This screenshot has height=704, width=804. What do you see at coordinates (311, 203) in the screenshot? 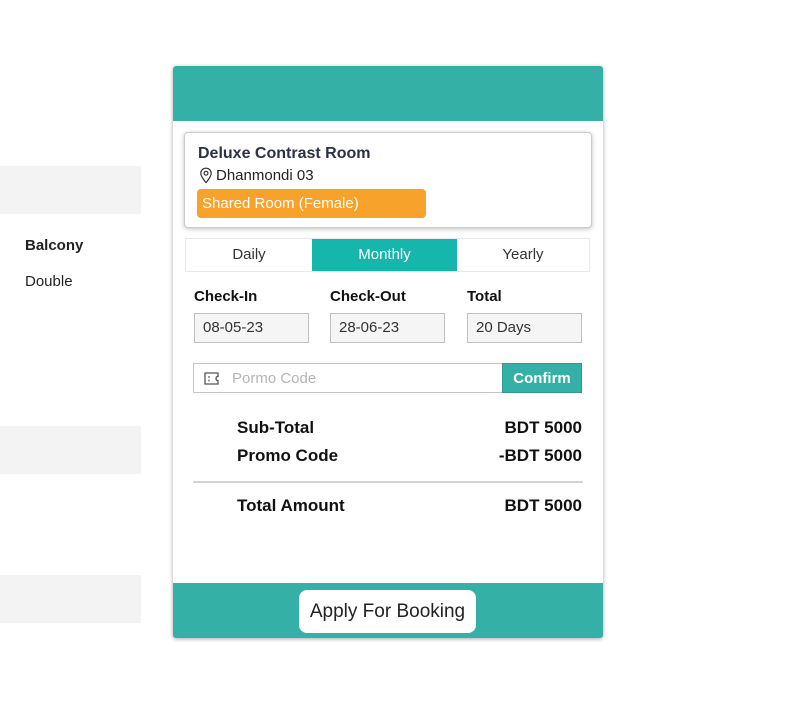
I see `room-type-badge: Shared Room (Female)` at bounding box center [311, 203].